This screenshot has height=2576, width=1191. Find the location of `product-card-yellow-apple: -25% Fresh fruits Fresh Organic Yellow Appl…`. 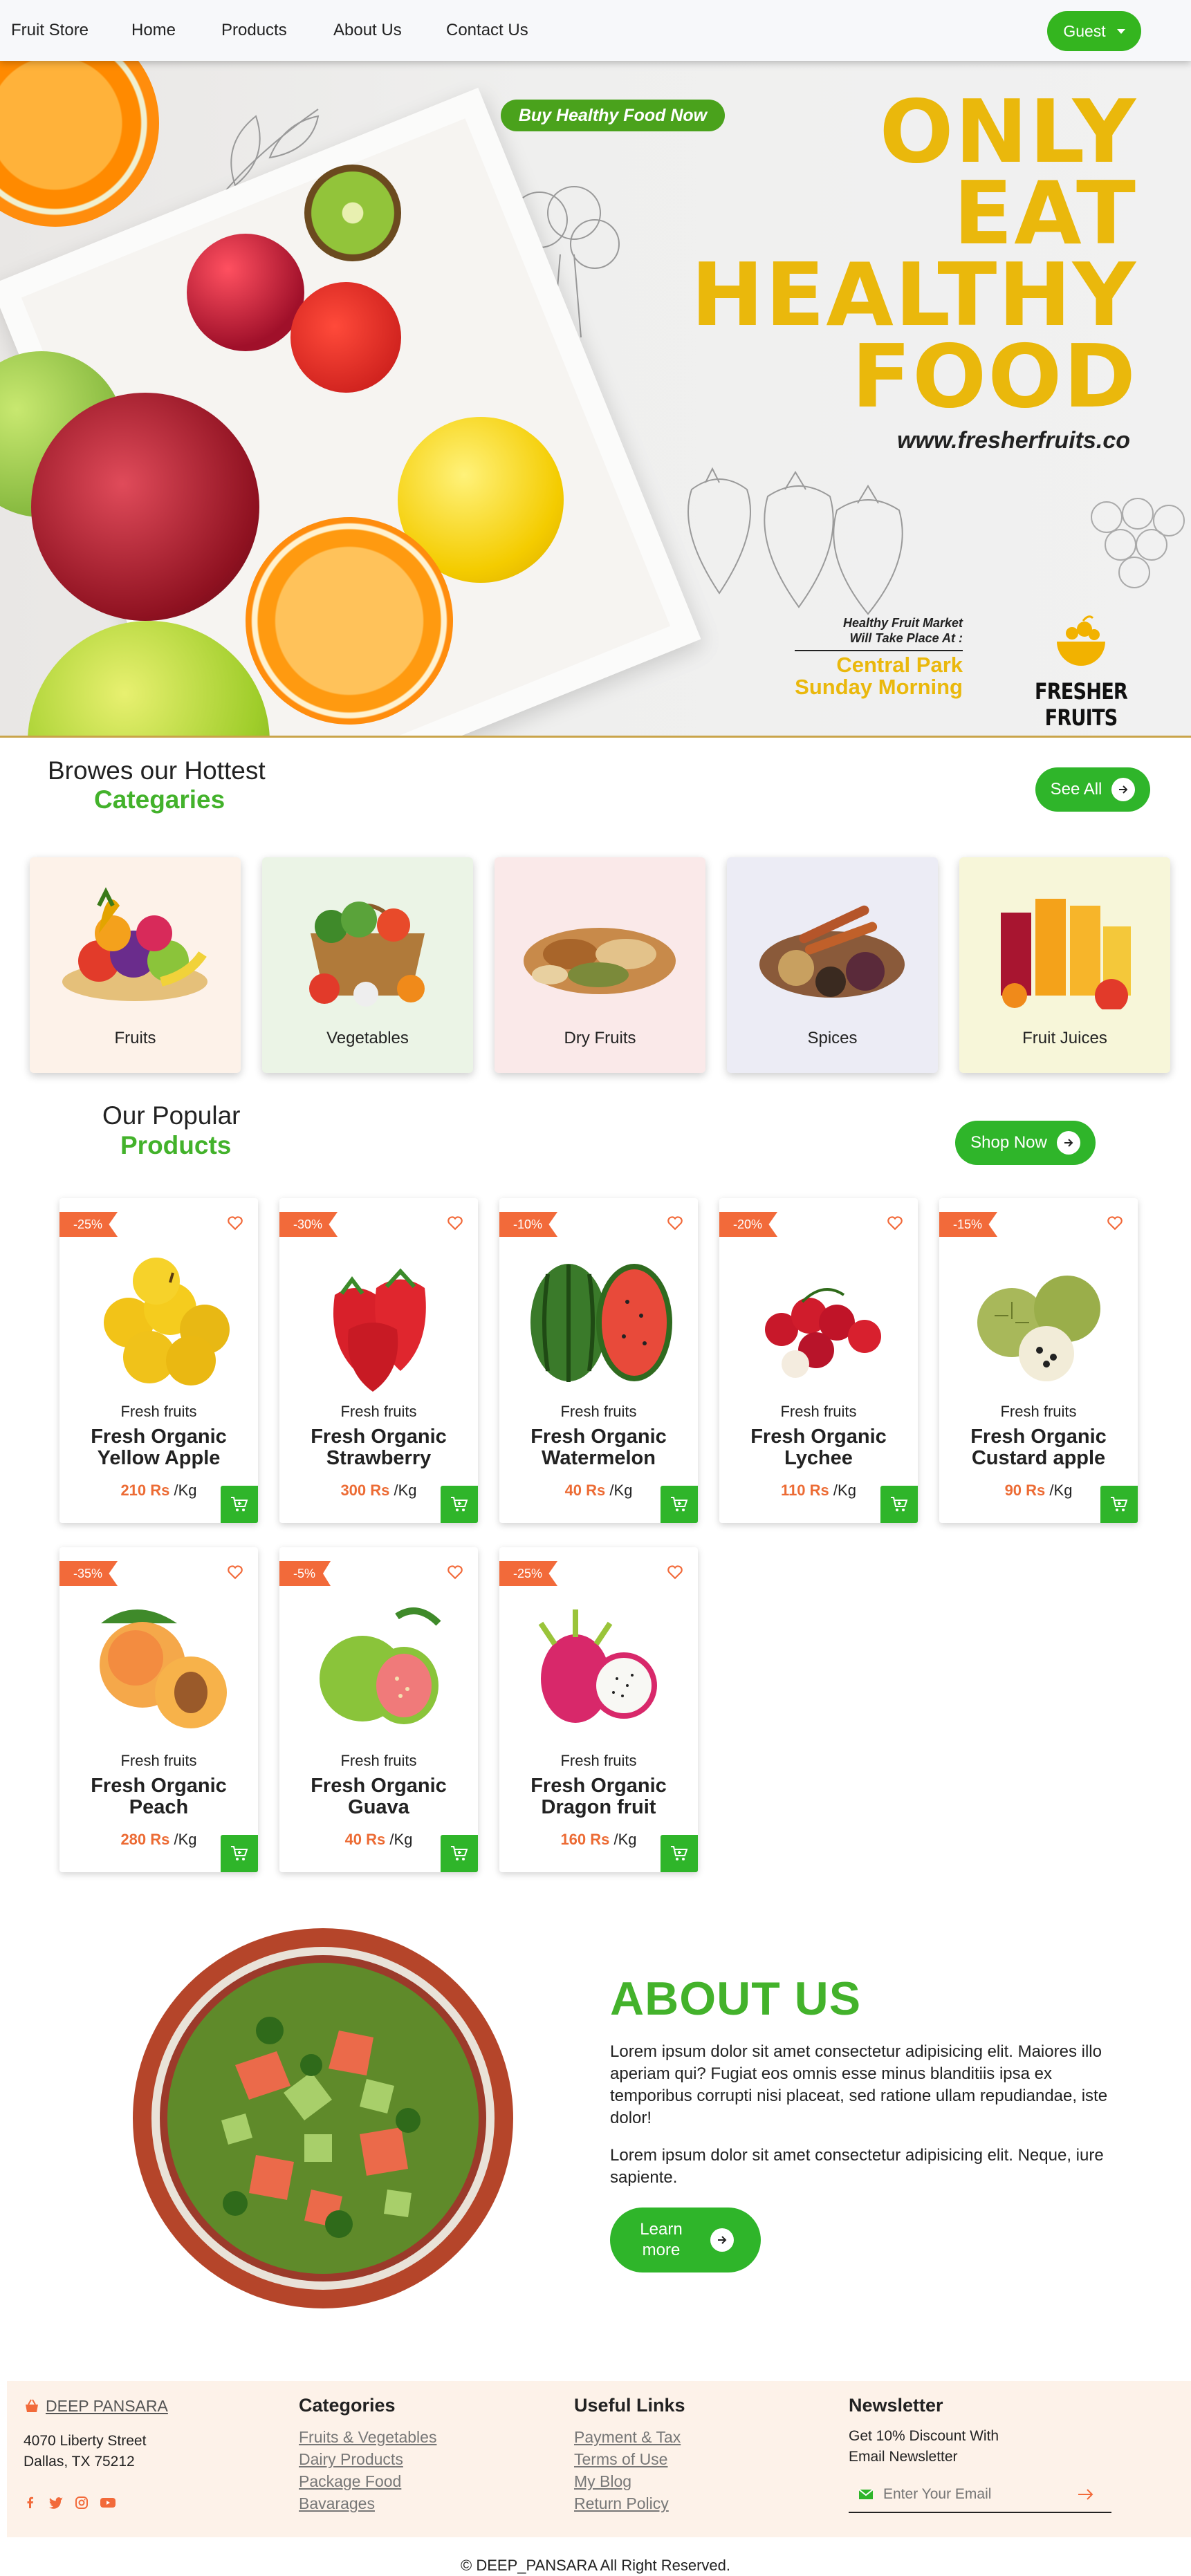

product-card-yellow-apple: -25% Fresh fruits Fresh Organic Yellow Appl… is located at coordinates (158, 1360).